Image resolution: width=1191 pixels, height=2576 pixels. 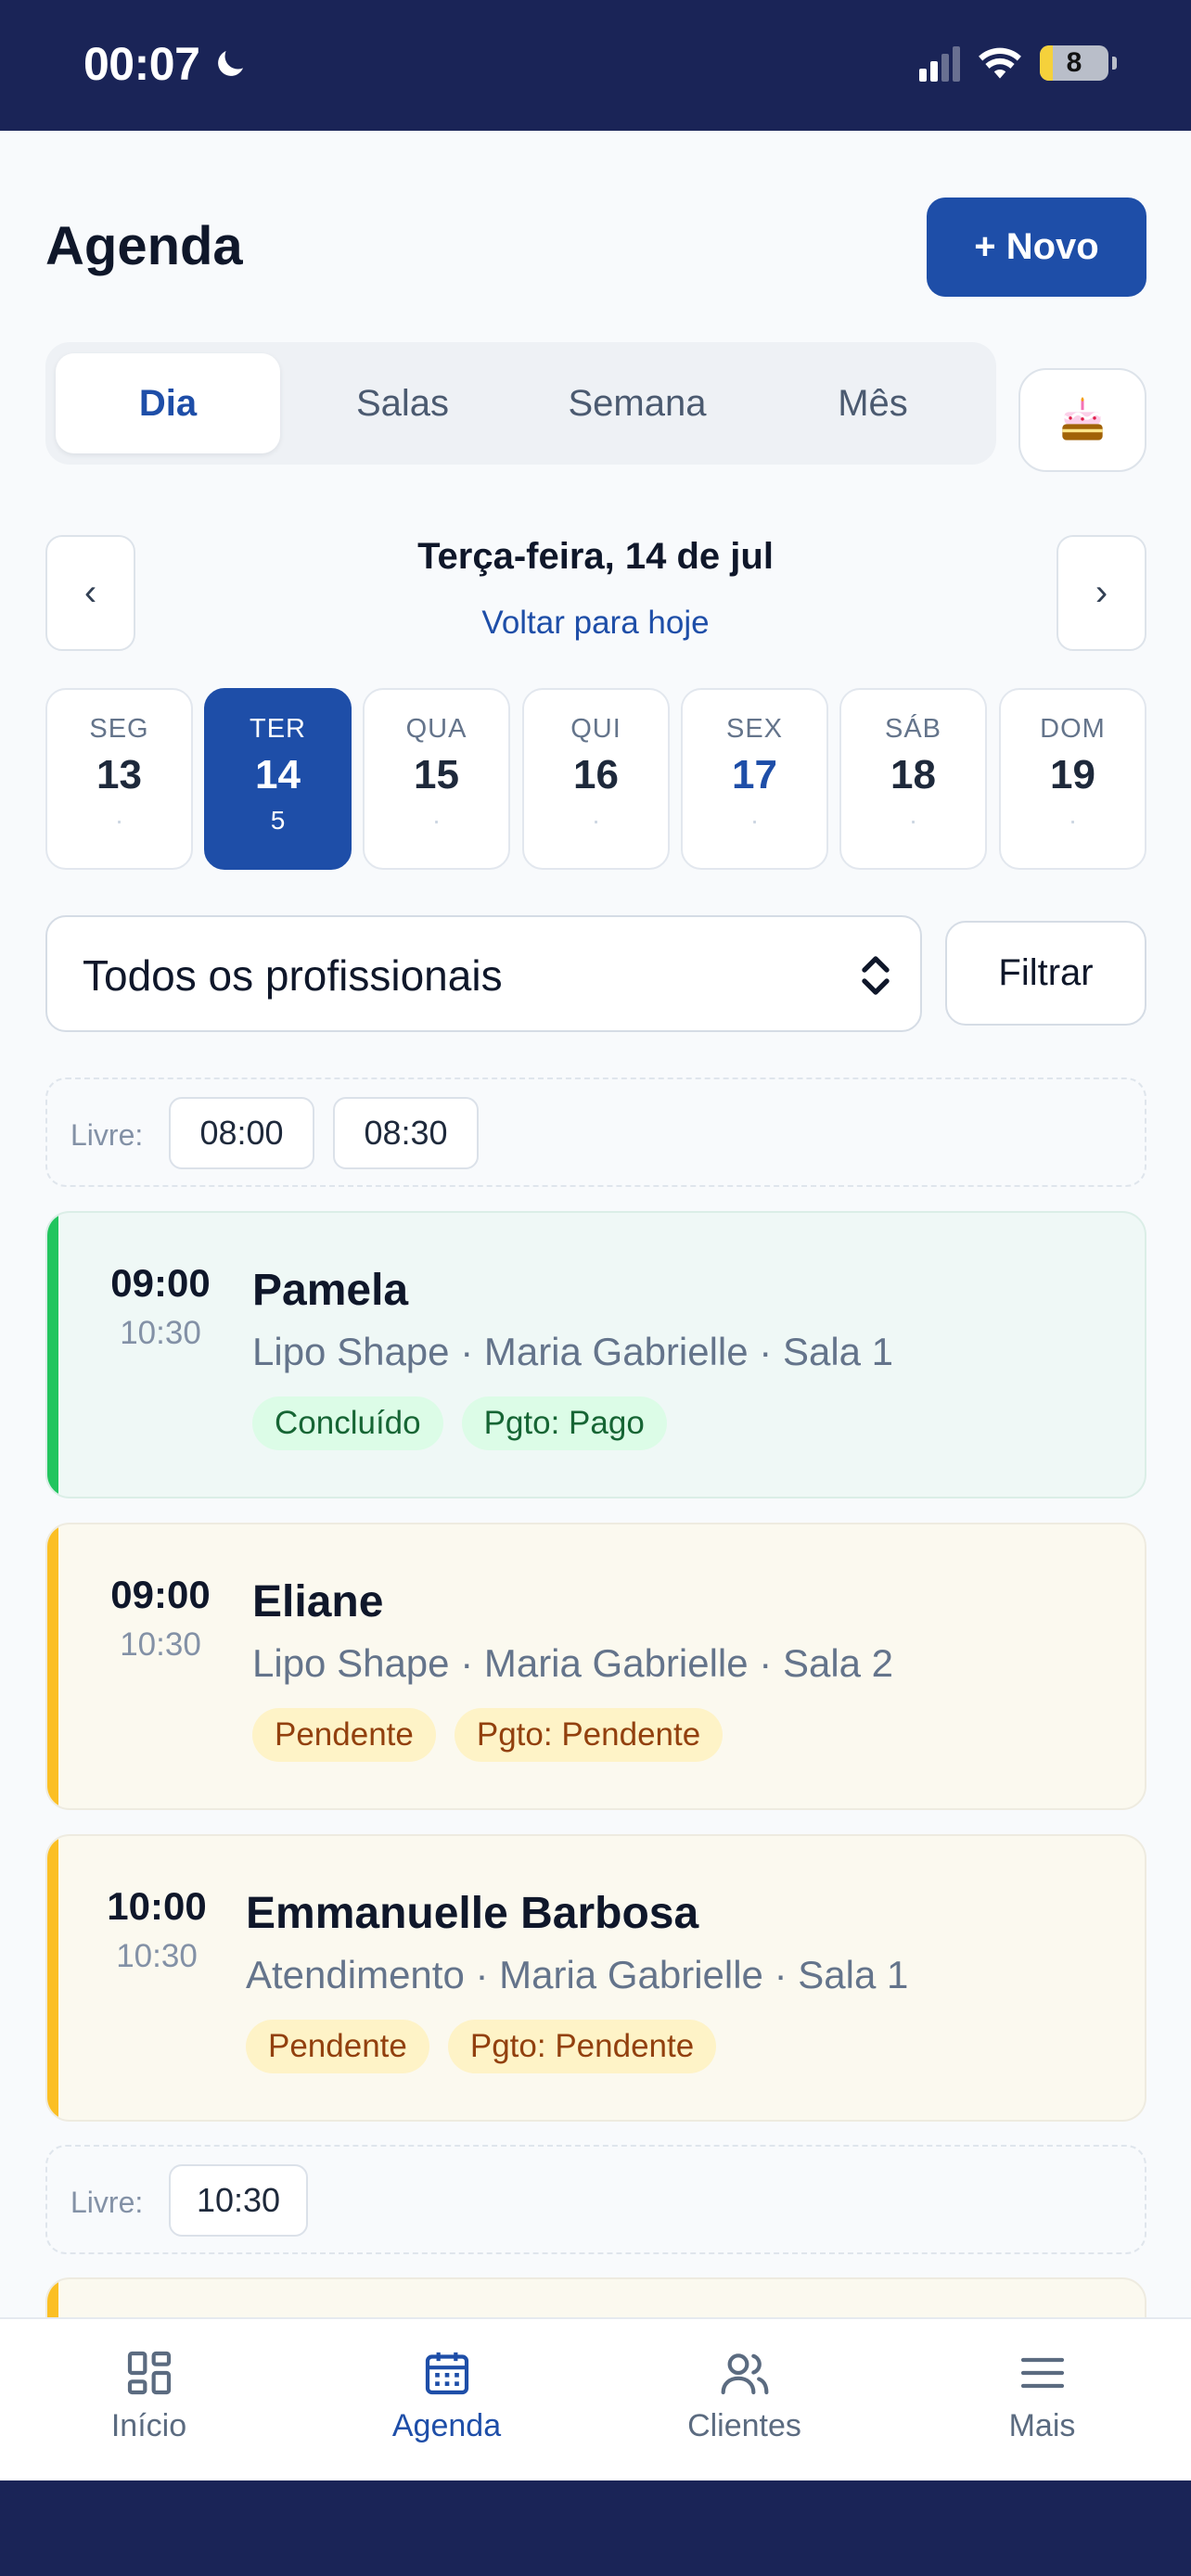 What do you see at coordinates (595, 556) in the screenshot?
I see `current-date: Terça-feira, 14 de jul` at bounding box center [595, 556].